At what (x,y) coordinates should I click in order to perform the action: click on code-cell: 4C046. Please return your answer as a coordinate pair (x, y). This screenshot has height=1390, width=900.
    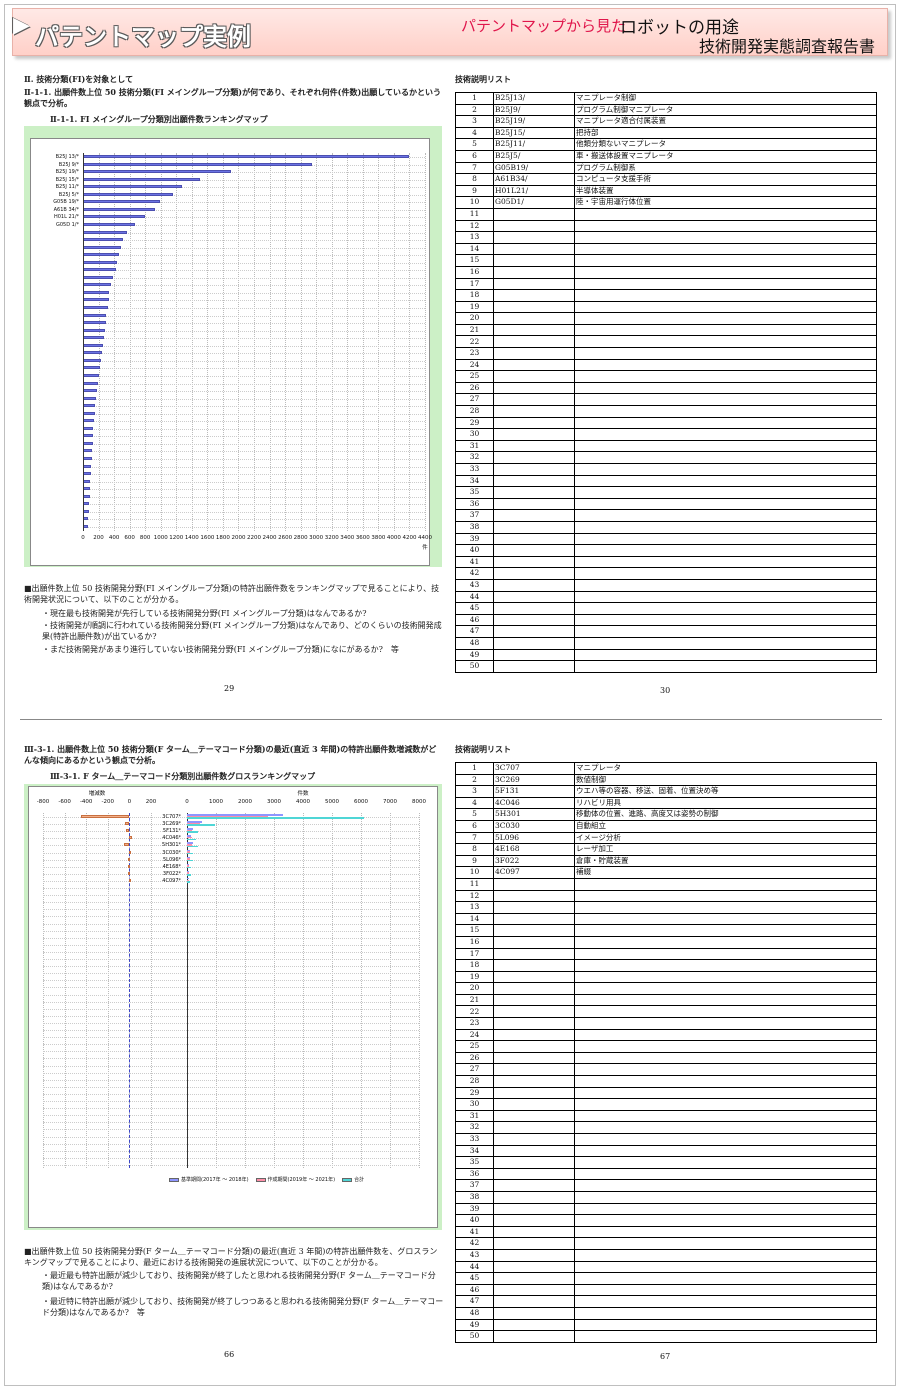
    Looking at the image, I should click on (534, 803).